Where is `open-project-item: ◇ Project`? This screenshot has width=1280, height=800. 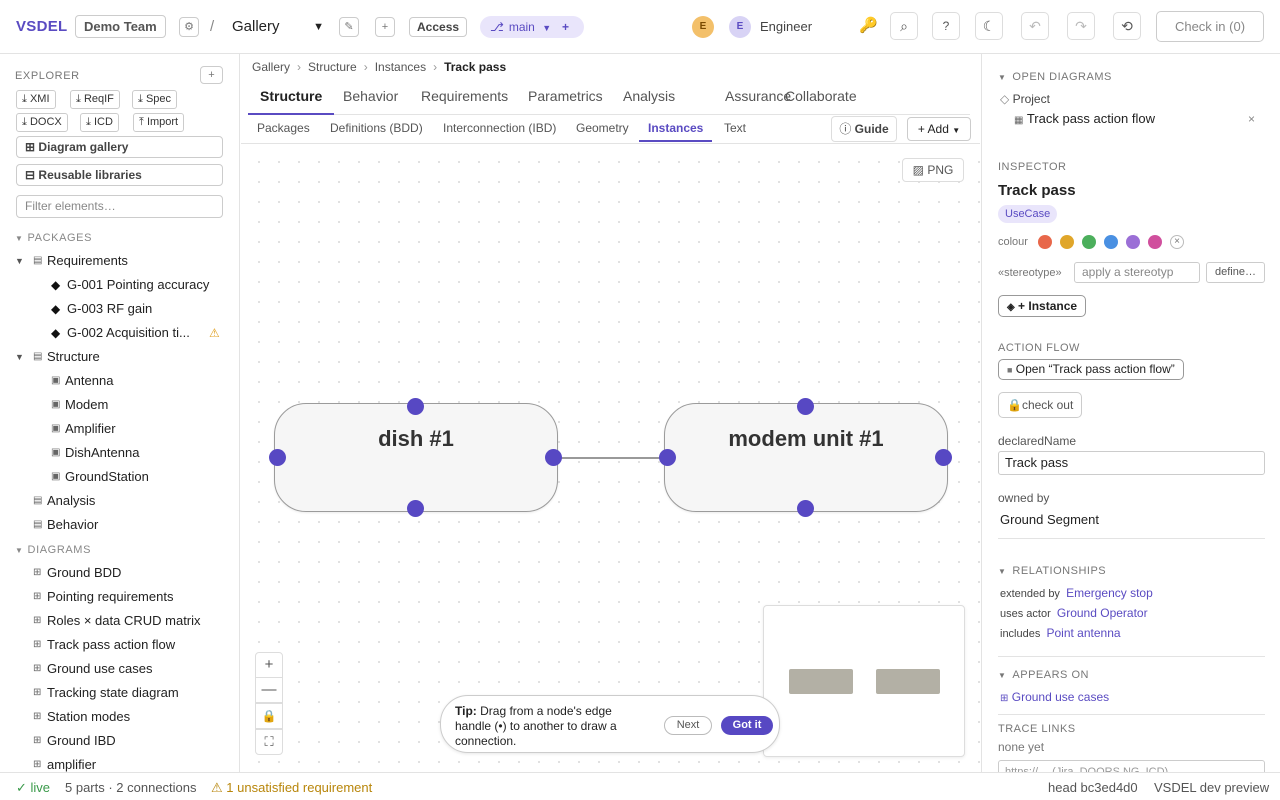 open-project-item: ◇ Project is located at coordinates (1025, 99).